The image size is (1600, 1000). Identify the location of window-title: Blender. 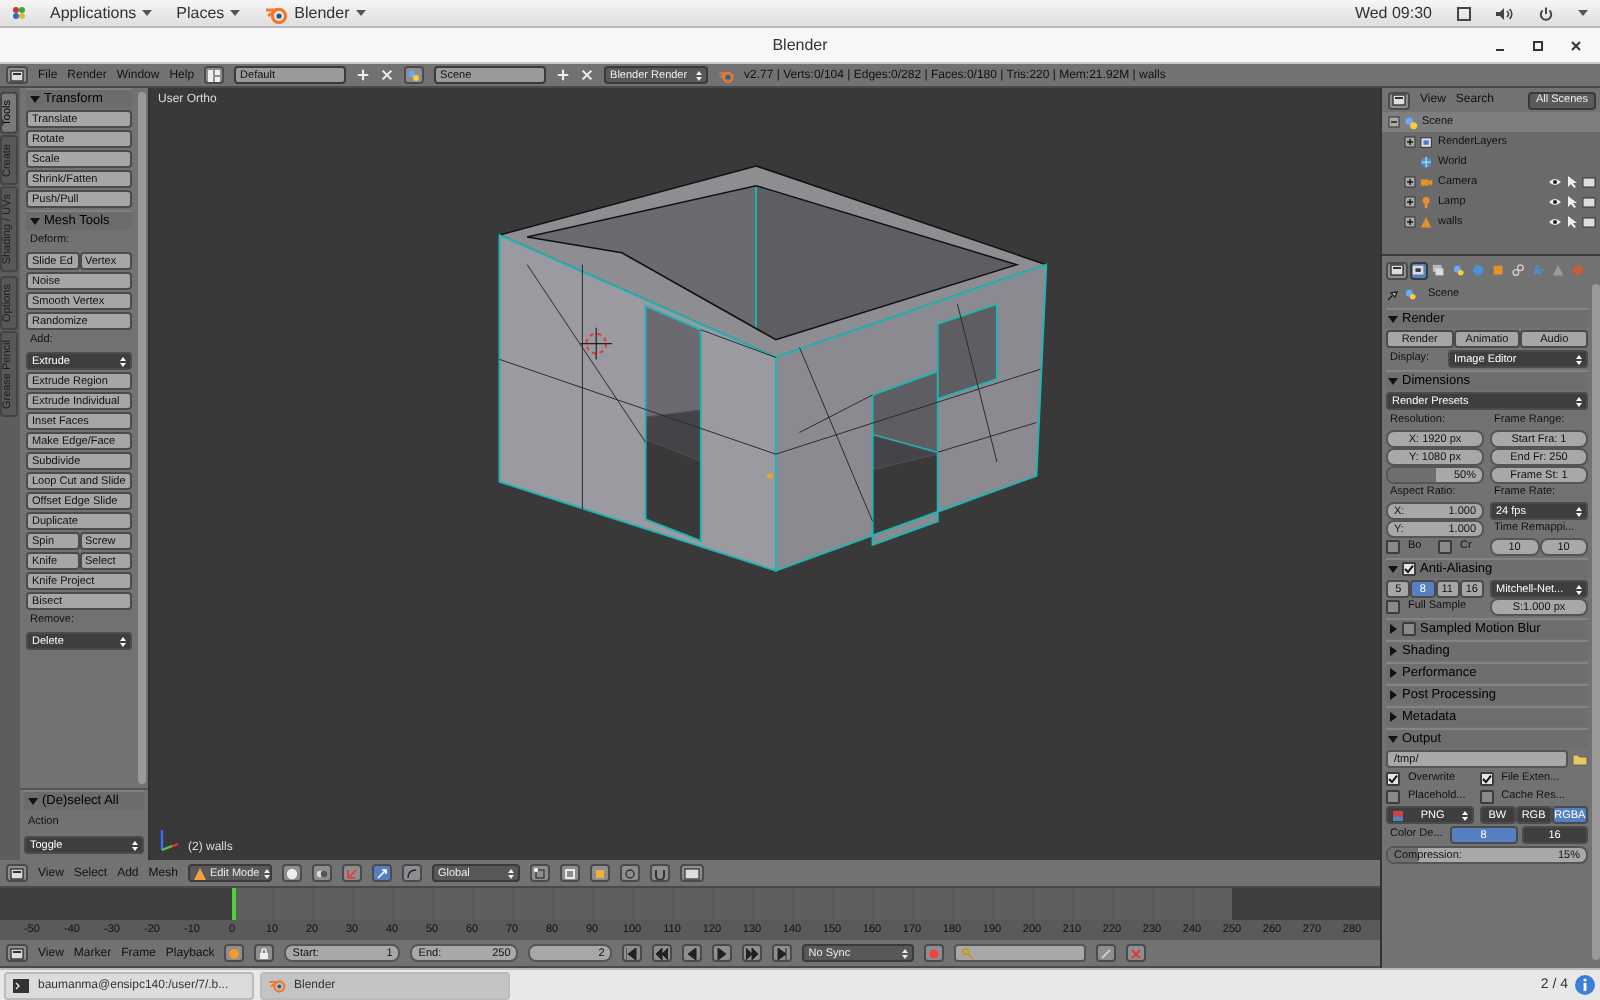
(800, 45).